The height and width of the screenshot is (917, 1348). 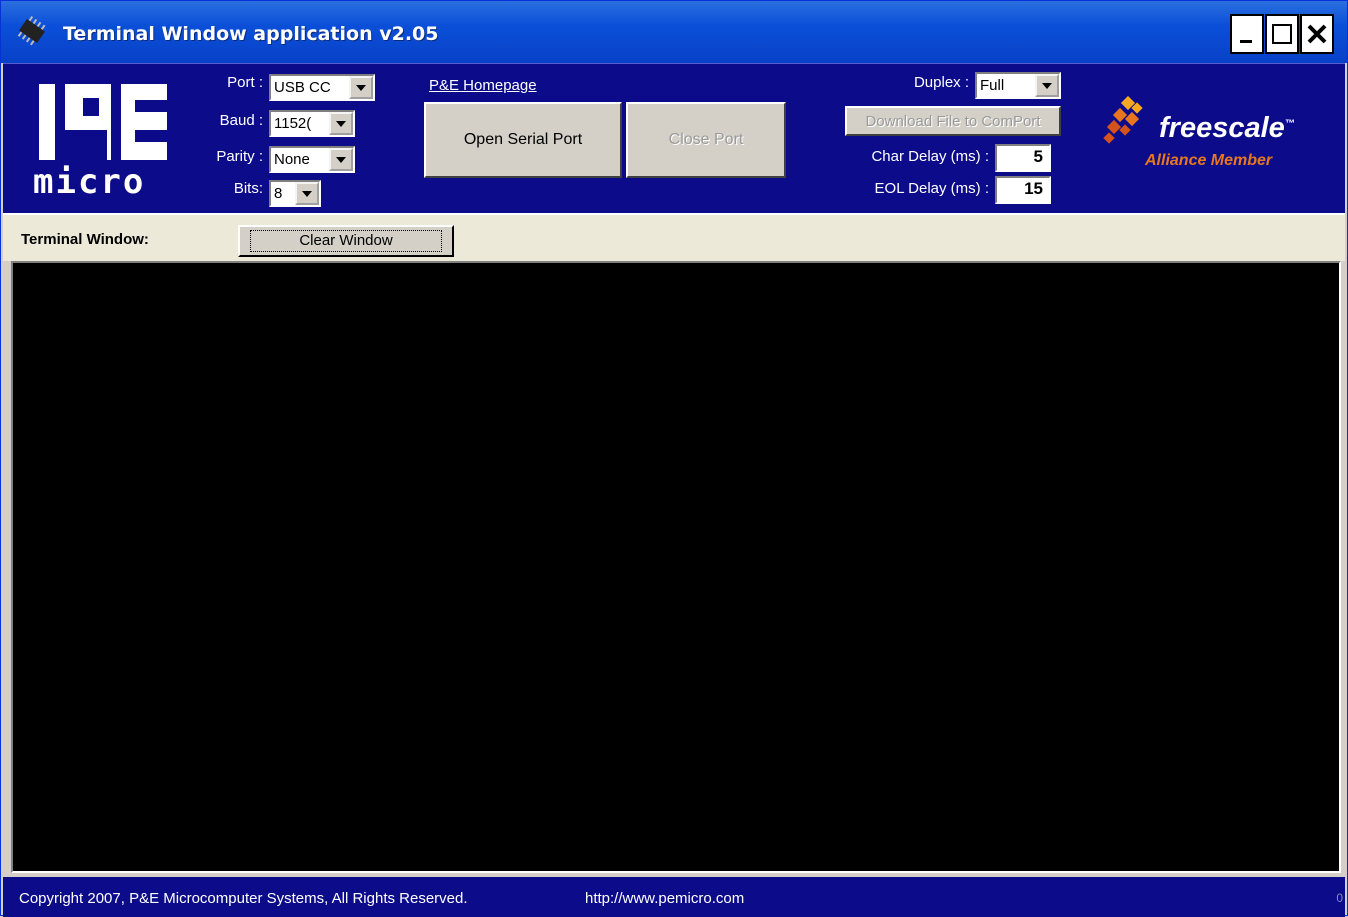 I want to click on char-delay-label: Char Delay (ms) :, so click(x=930, y=156).